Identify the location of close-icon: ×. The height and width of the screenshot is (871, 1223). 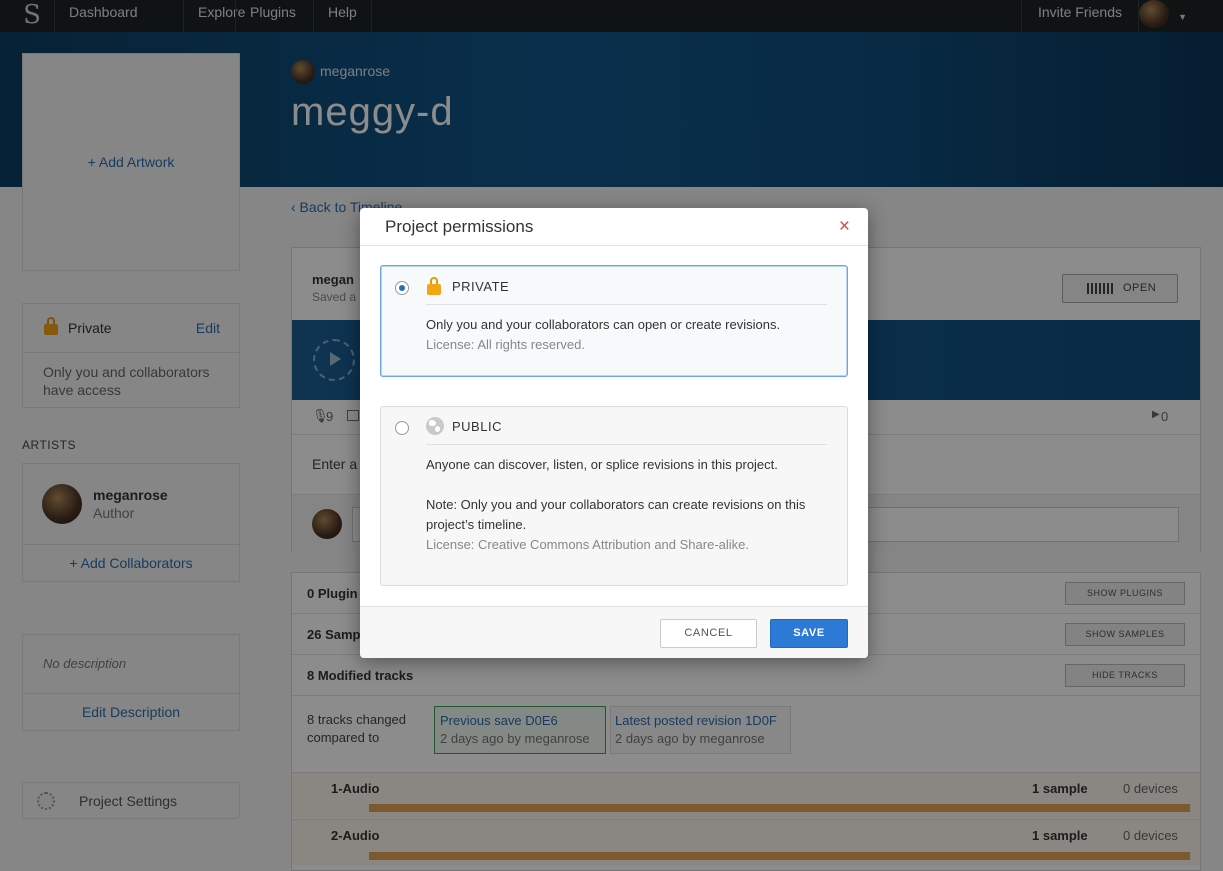
(844, 227).